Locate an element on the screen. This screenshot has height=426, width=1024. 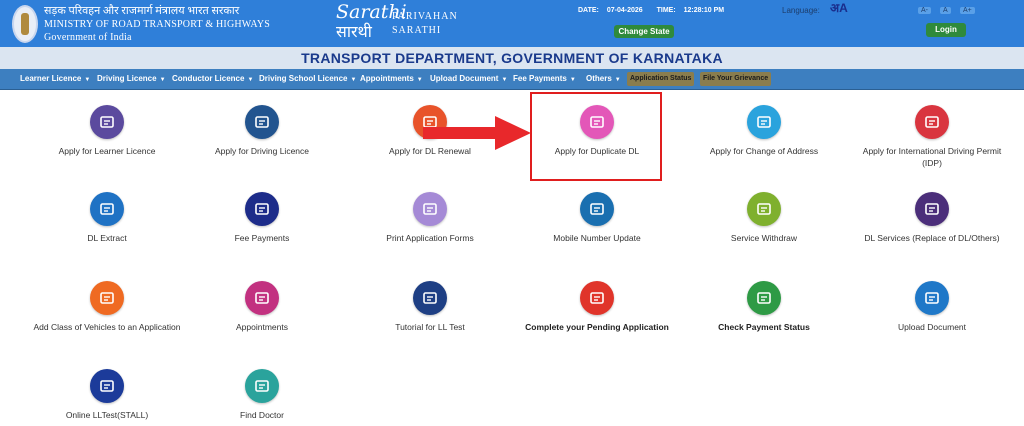
service-withdraw-icon is located at coordinates (764, 209).